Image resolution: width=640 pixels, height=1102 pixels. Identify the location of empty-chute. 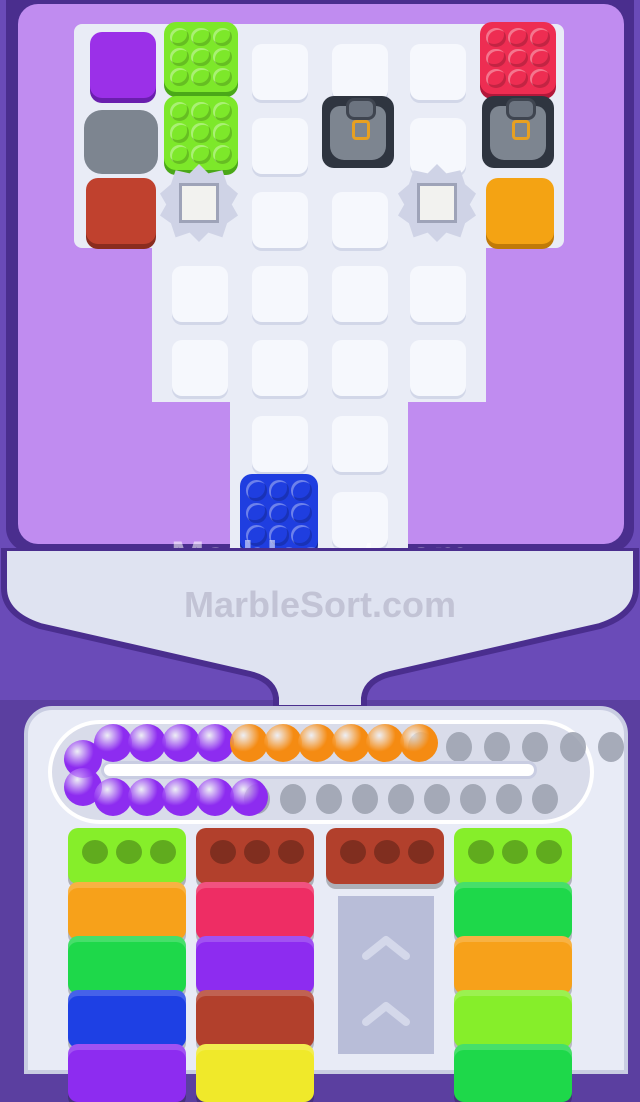
(386, 975).